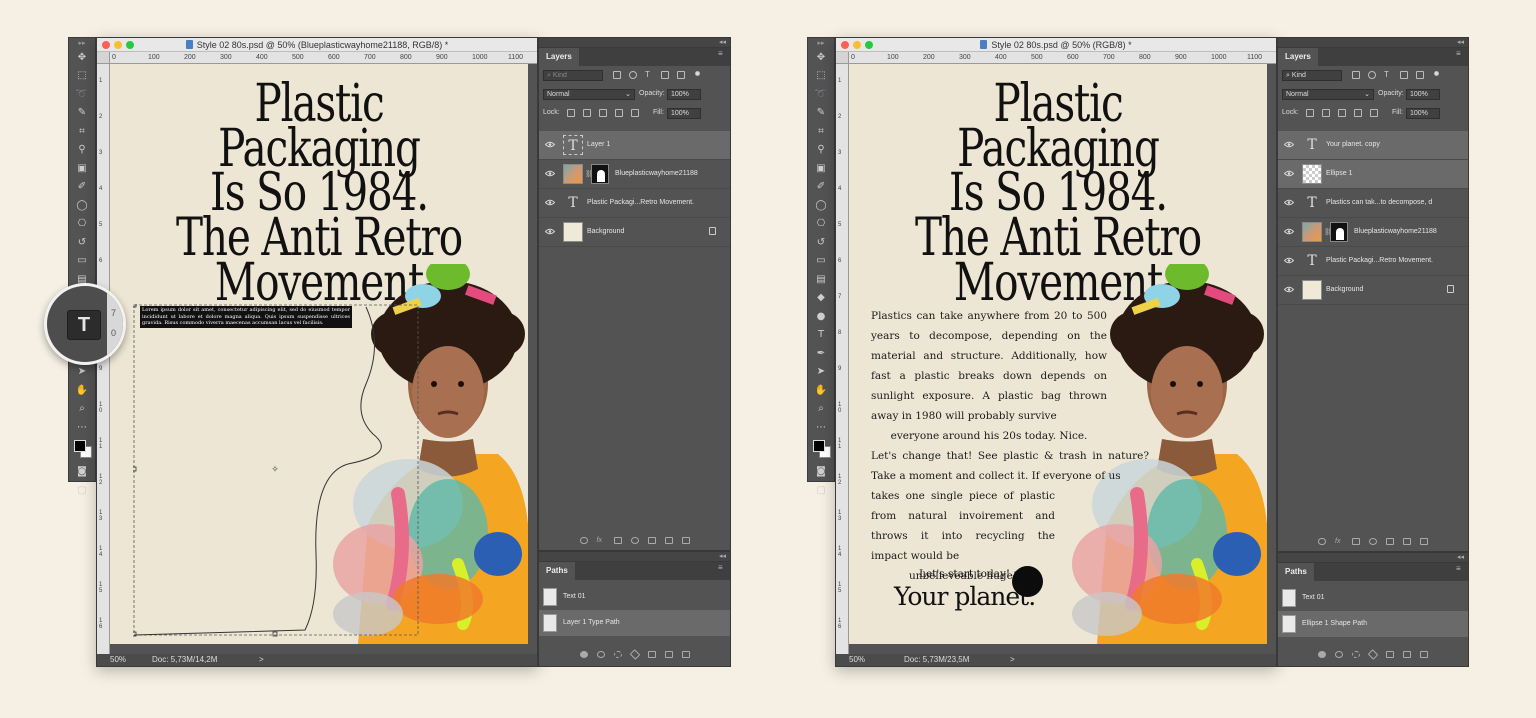 The width and height of the screenshot is (1536, 718). Describe the element at coordinates (821, 427) in the screenshot. I see `more-tool-icon: ⋯` at that location.